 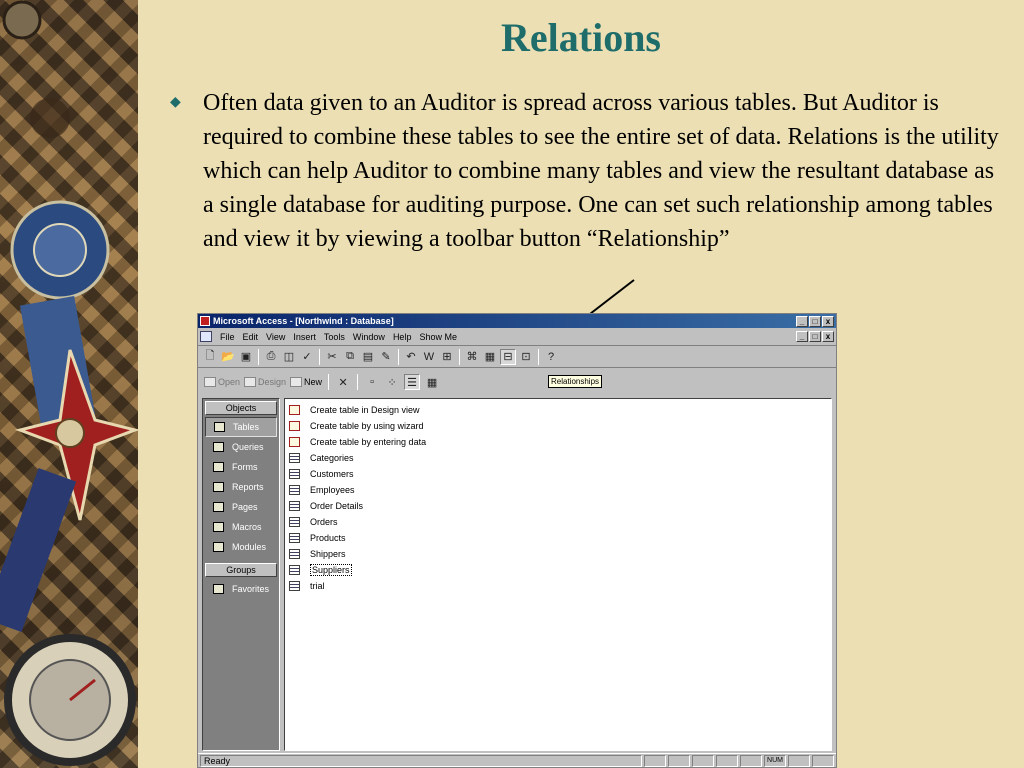 I want to click on object-reports: Reports, so click(x=241, y=487).